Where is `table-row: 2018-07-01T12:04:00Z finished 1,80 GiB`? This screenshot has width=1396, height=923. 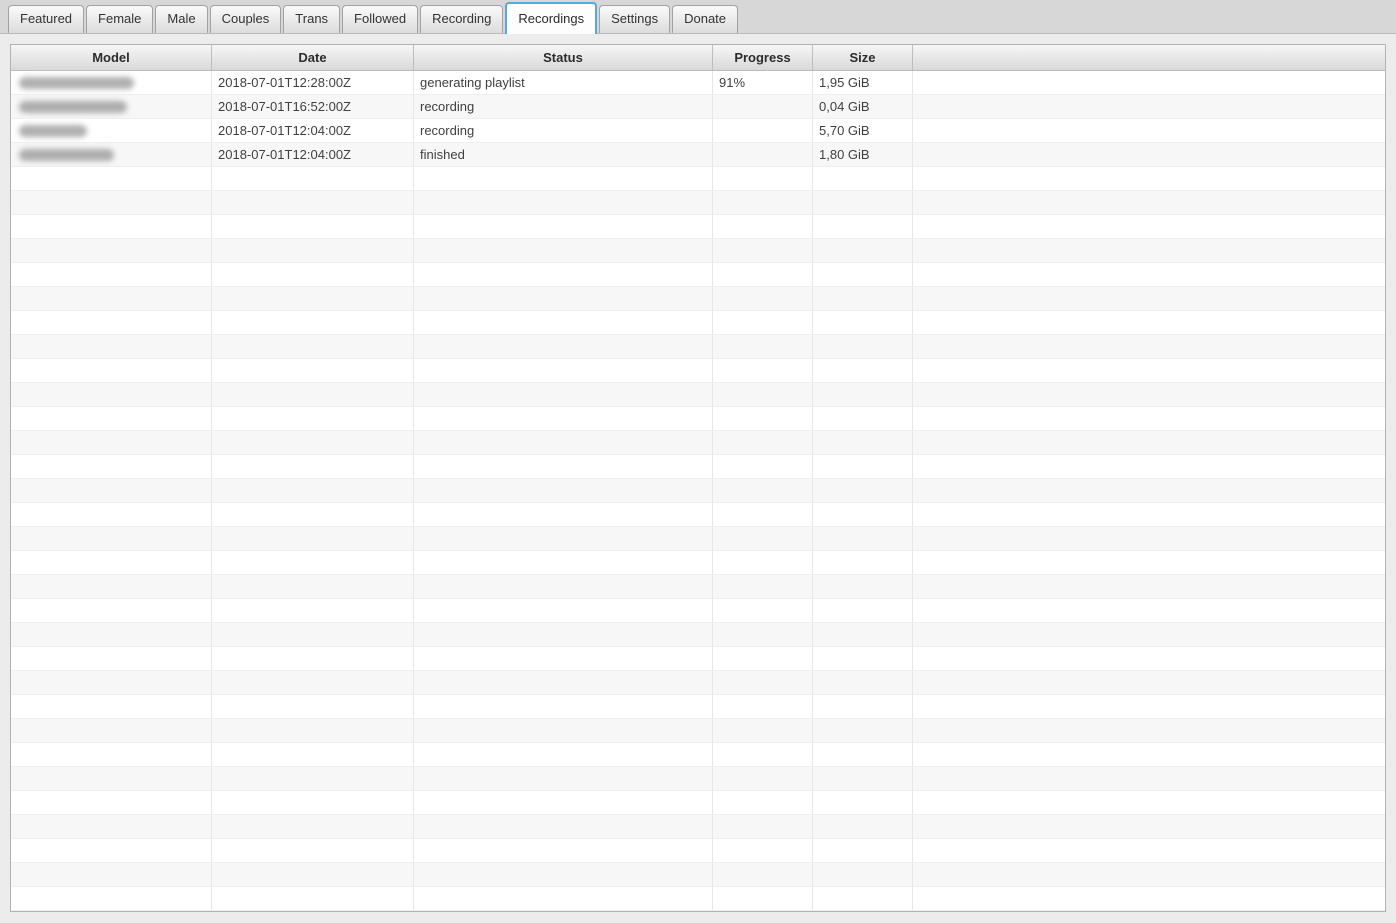
table-row: 2018-07-01T12:04:00Z finished 1,80 GiB is located at coordinates (698, 155).